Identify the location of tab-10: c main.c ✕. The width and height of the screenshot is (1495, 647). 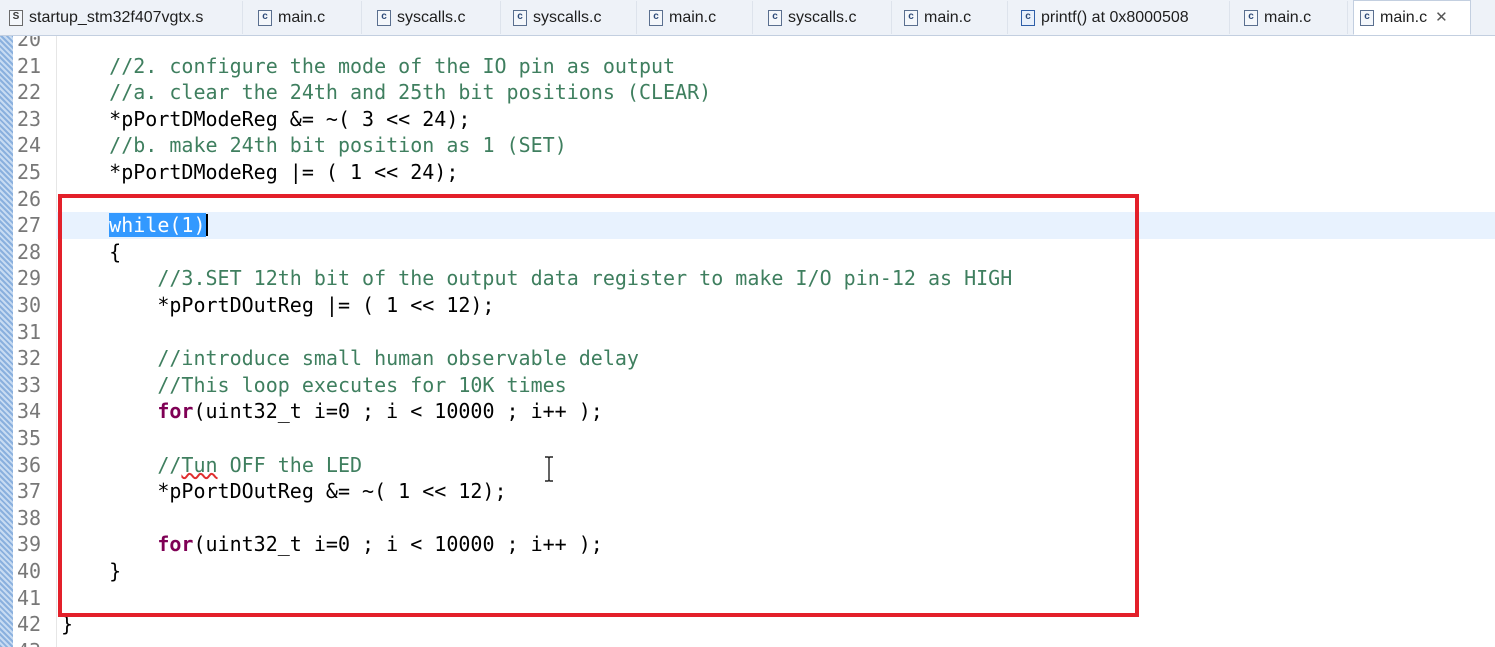
(1412, 17).